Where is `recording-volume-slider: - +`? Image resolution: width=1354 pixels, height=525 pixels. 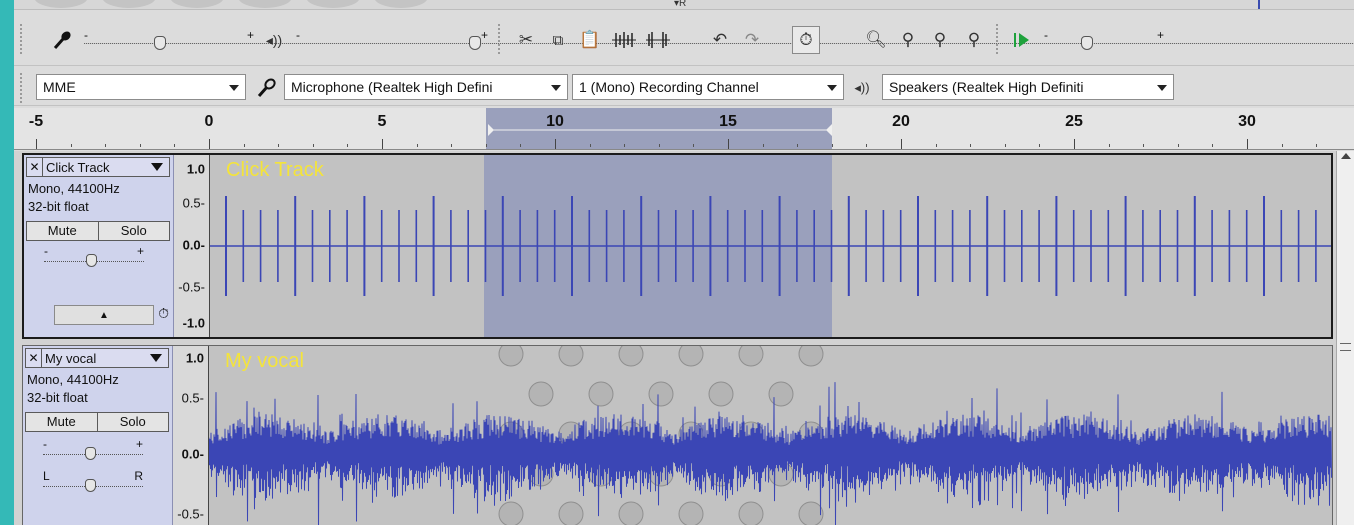
recording-volume-slider: - + is located at coordinates (719, 41).